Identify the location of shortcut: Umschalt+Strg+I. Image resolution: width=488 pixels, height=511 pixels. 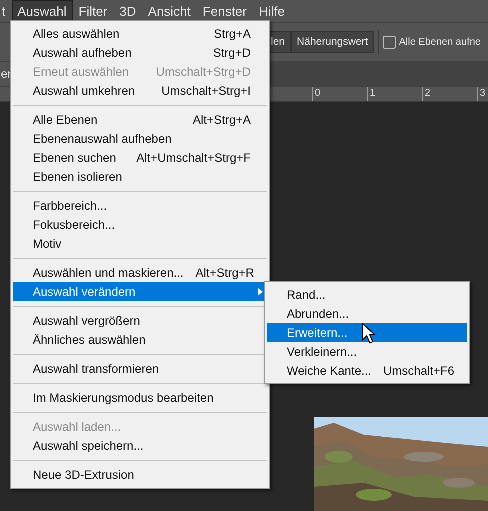
(206, 91).